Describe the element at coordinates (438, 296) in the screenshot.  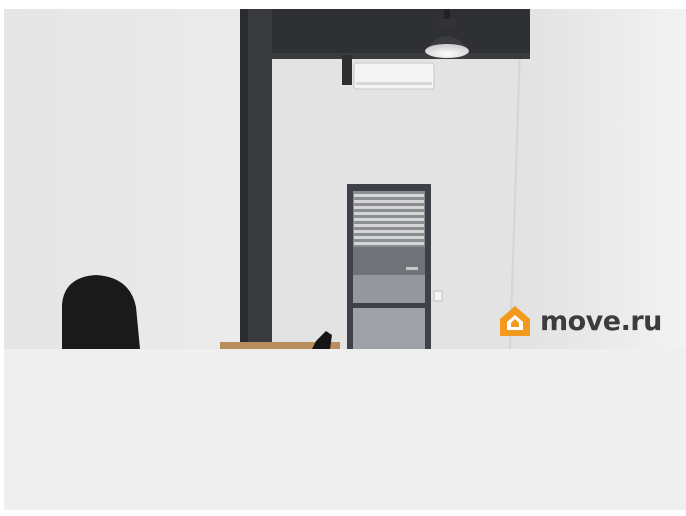
I see `light-switch` at that location.